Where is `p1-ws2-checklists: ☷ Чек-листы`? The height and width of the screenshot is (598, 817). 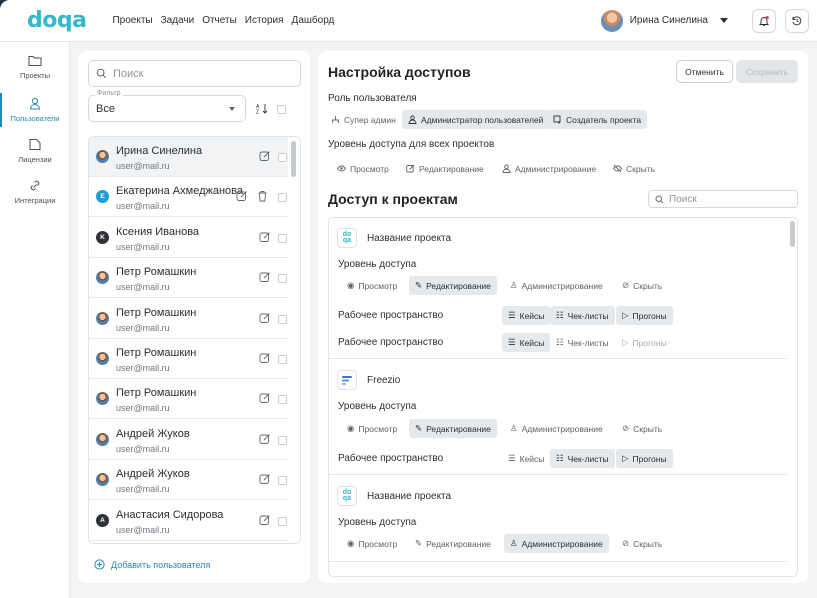
p1-ws2-checklists: ☷ Чек-листы is located at coordinates (582, 342).